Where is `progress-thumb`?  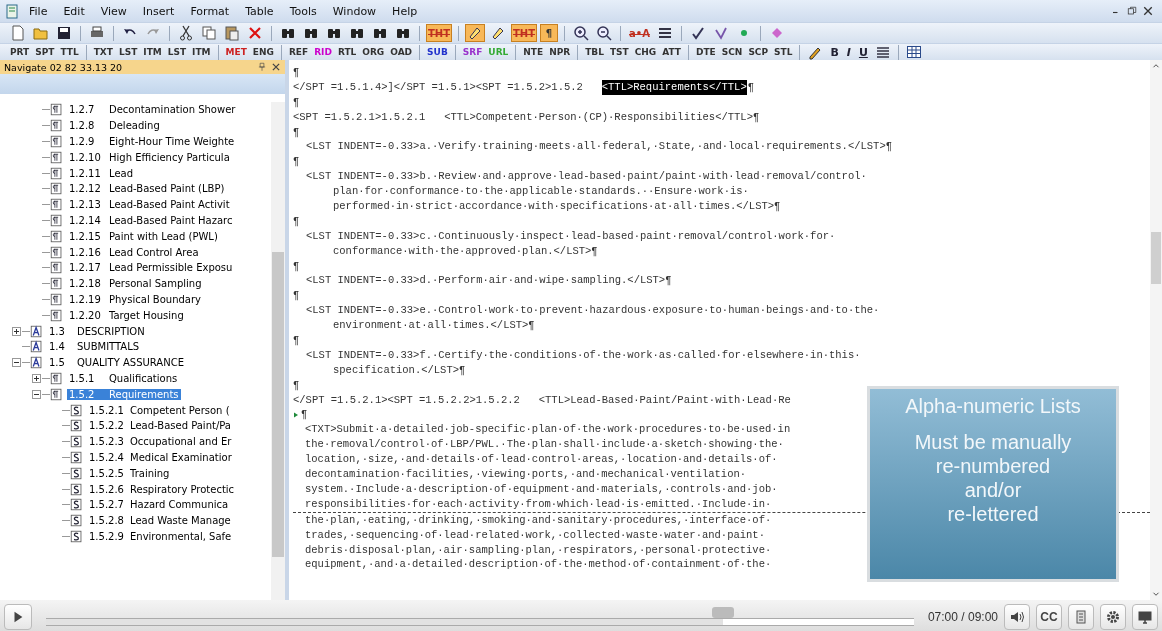 progress-thumb is located at coordinates (723, 612).